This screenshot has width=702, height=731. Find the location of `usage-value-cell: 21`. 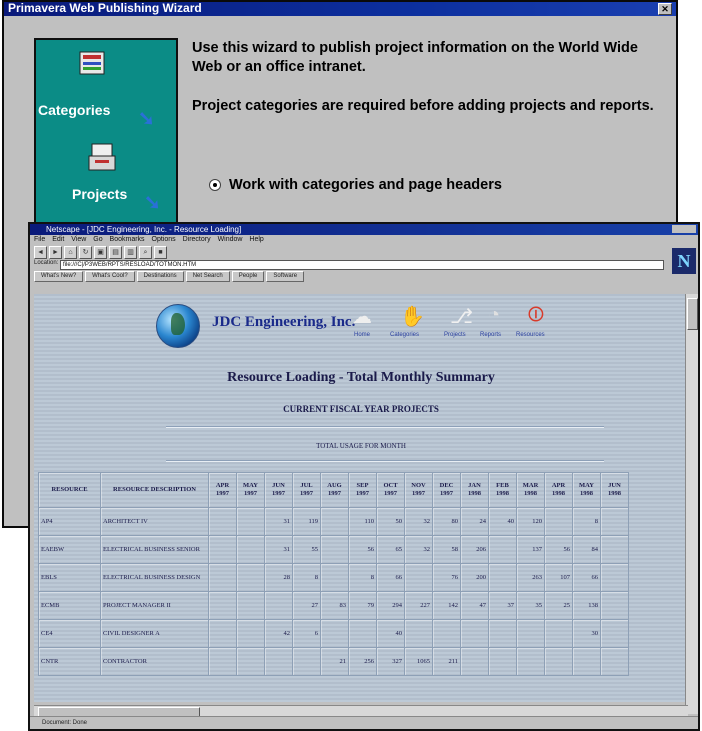

usage-value-cell: 21 is located at coordinates (334, 661).